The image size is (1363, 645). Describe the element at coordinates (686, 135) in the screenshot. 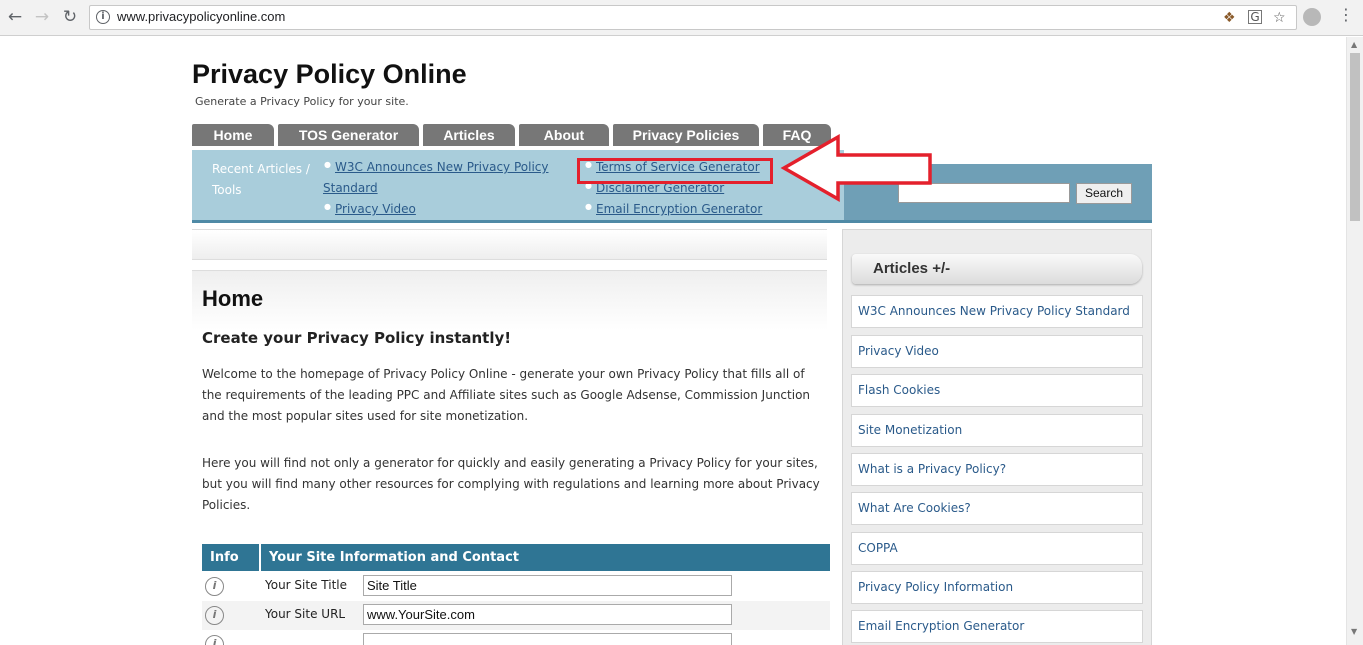

I see `tab-privacy-policies: Privacy Policies` at that location.